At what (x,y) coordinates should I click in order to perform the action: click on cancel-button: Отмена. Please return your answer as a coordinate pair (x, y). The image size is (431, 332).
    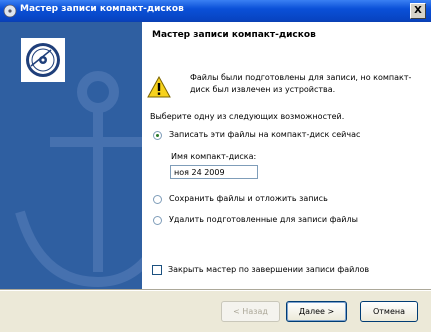
    Looking at the image, I should click on (389, 311).